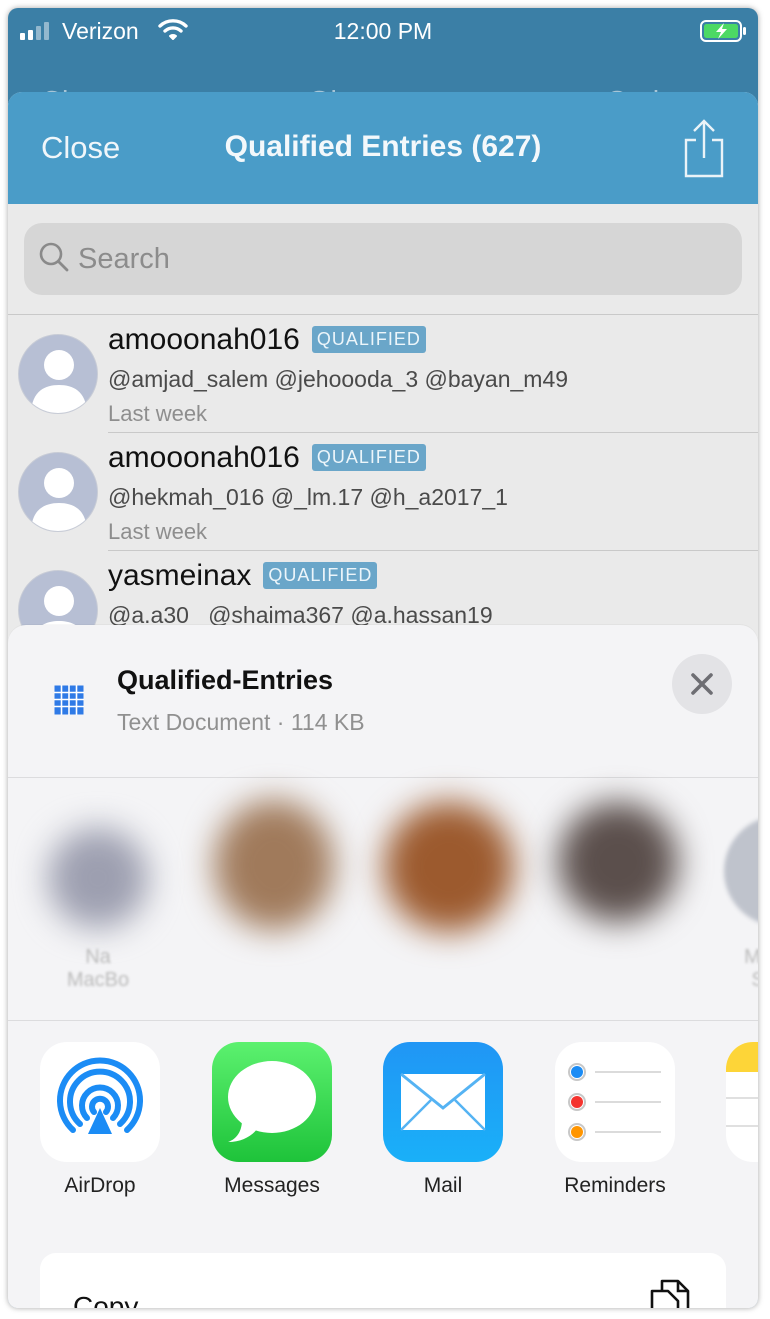 This screenshot has width=770, height=1319. I want to click on reminders-icon, so click(615, 1102).